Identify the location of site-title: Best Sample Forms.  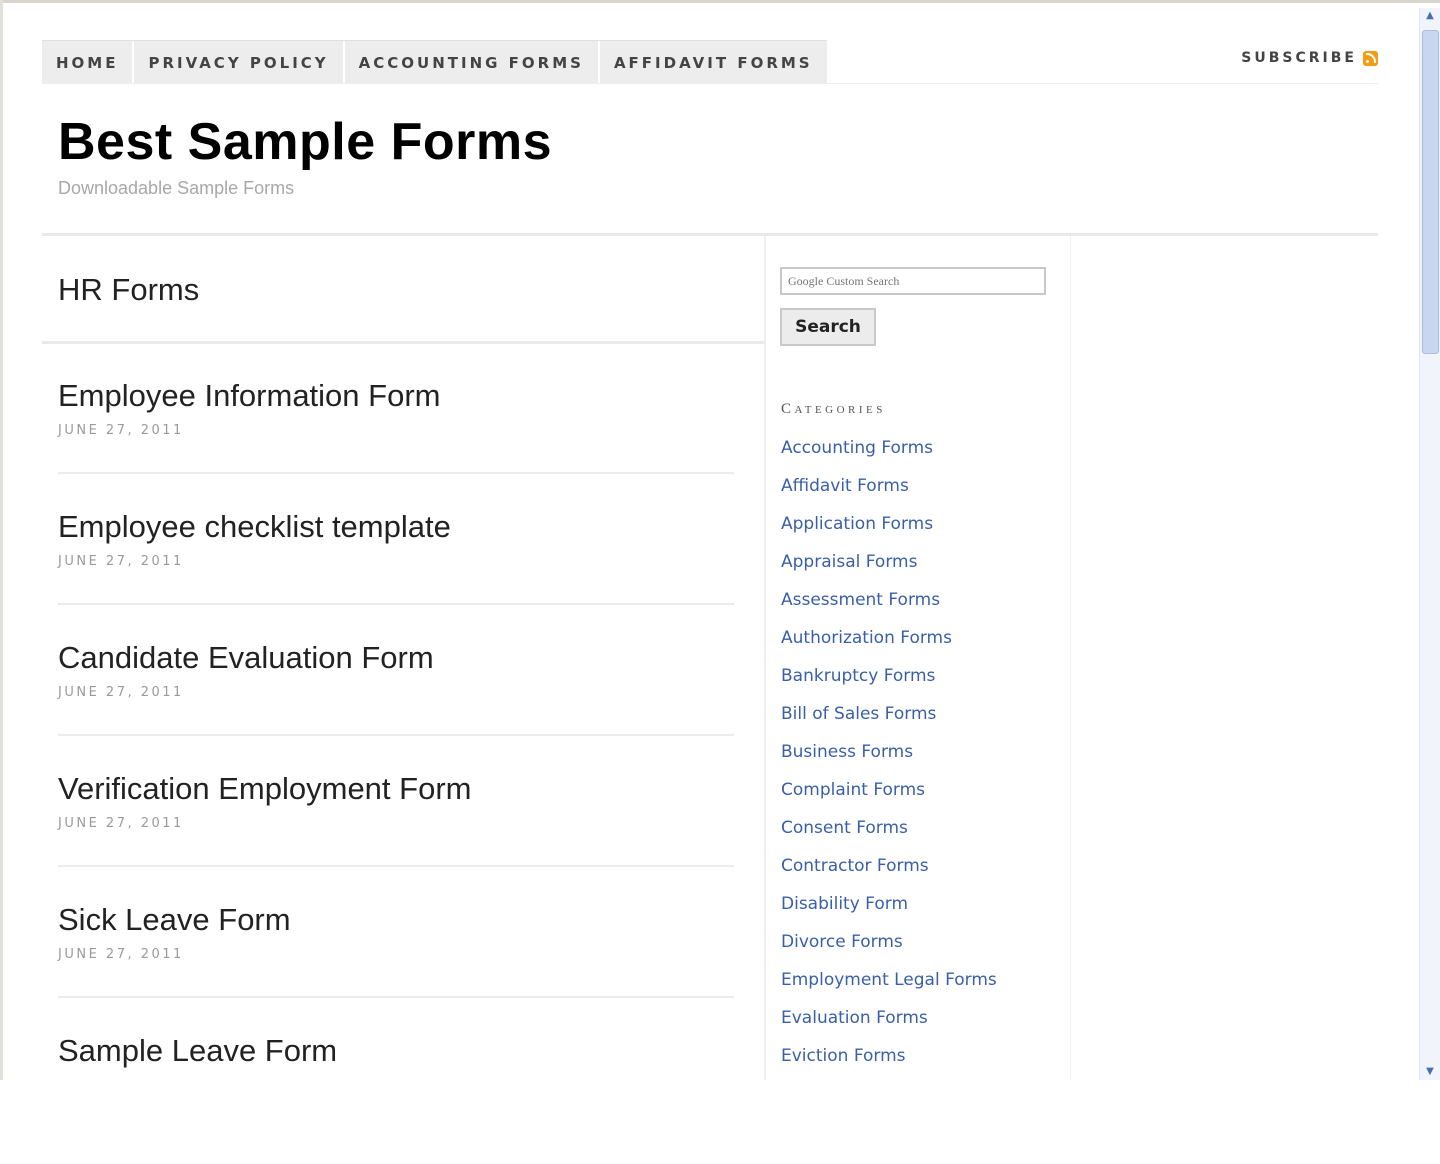
(305, 142).